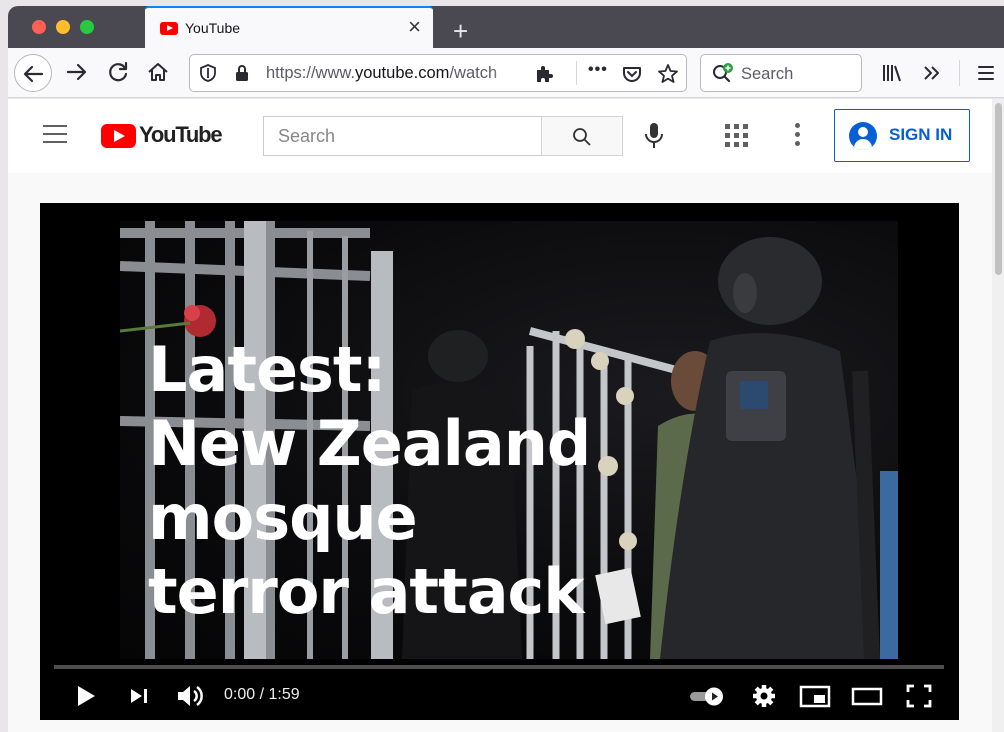 The image size is (1004, 732). Describe the element at coordinates (919, 696) in the screenshot. I see `fullscreen-icon` at that location.